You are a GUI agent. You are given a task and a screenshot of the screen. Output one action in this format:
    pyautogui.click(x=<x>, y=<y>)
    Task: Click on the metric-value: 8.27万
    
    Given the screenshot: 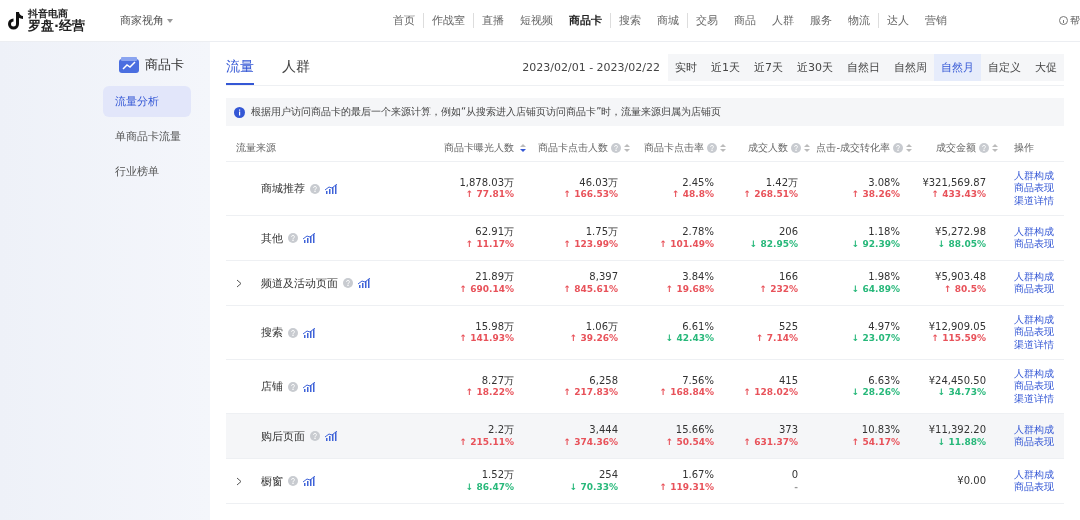 What is the action you would take?
    pyautogui.click(x=497, y=381)
    